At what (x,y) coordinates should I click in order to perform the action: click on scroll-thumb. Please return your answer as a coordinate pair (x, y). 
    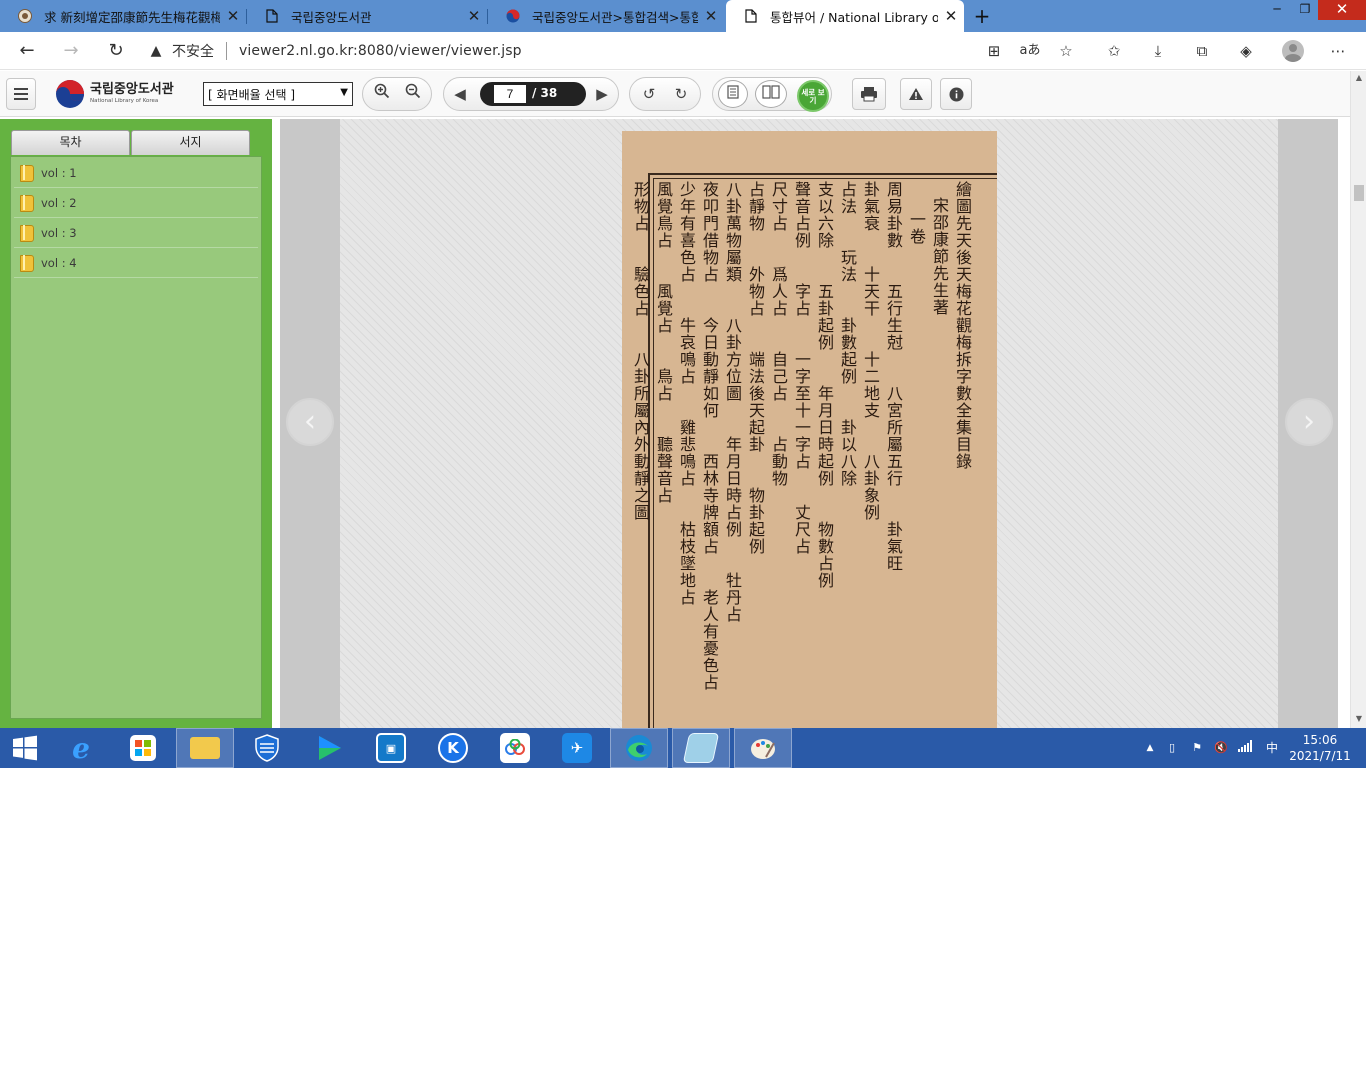
    Looking at the image, I should click on (1359, 193).